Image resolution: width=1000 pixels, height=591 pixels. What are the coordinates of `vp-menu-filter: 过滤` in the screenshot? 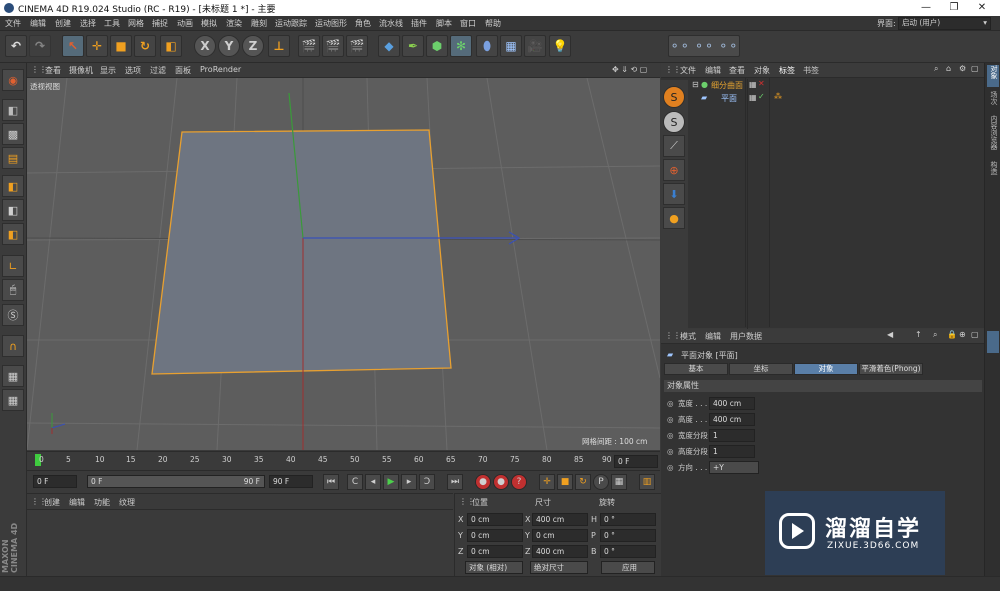 It's located at (158, 70).